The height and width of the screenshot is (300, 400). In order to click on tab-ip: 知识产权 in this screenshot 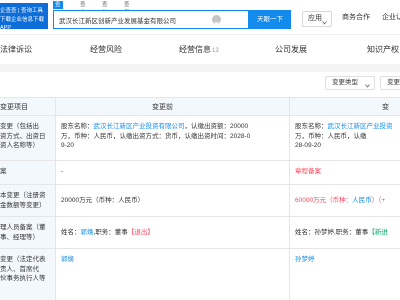, I will do `click(383, 50)`.